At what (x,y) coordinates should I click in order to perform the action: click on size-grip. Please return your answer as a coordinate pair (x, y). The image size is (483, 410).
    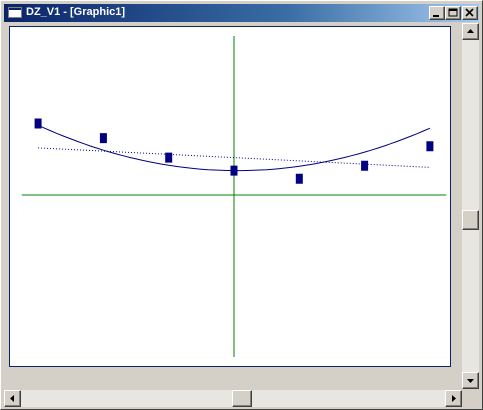
    Looking at the image, I should click on (470, 398).